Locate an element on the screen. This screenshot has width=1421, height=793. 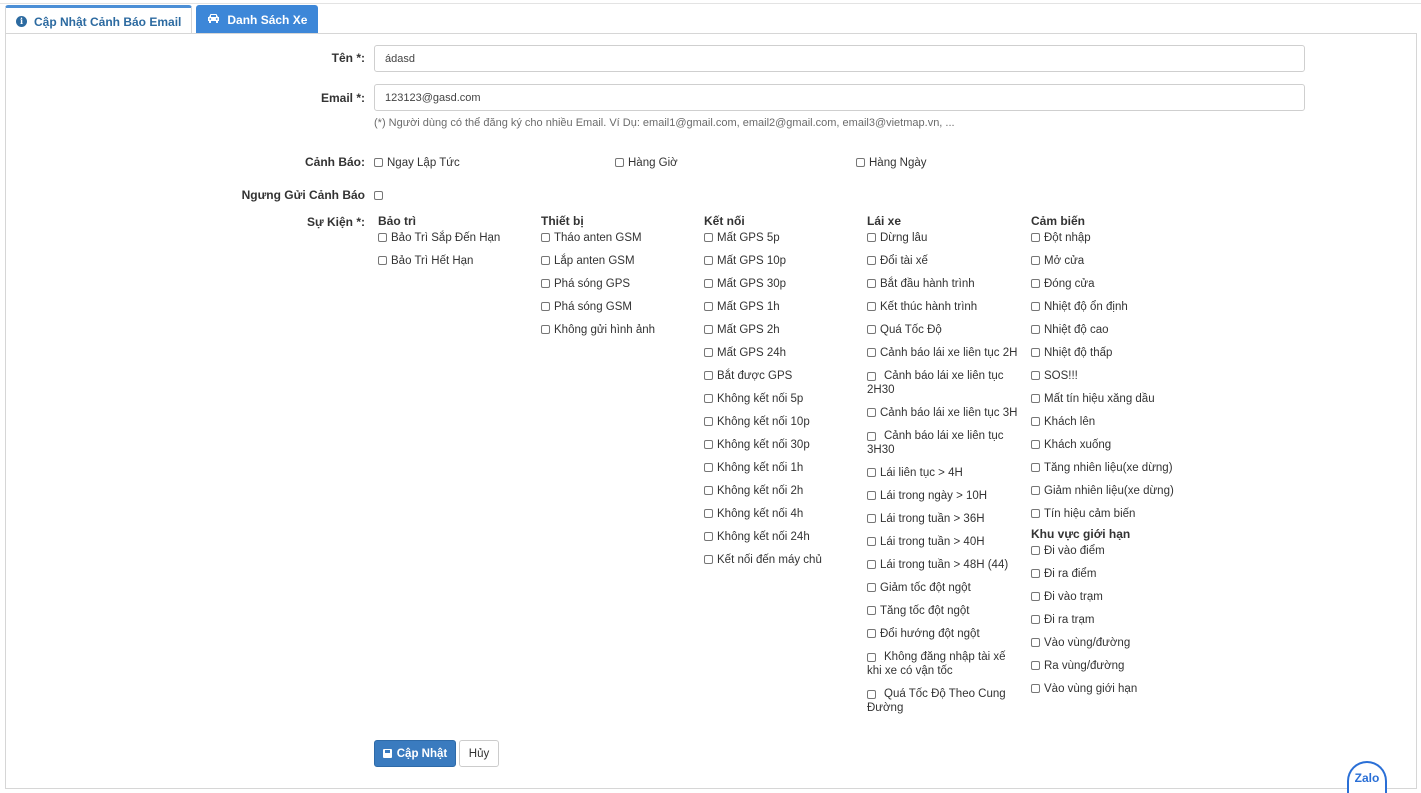
event-option: Đóng cửa is located at coordinates (1116, 284).